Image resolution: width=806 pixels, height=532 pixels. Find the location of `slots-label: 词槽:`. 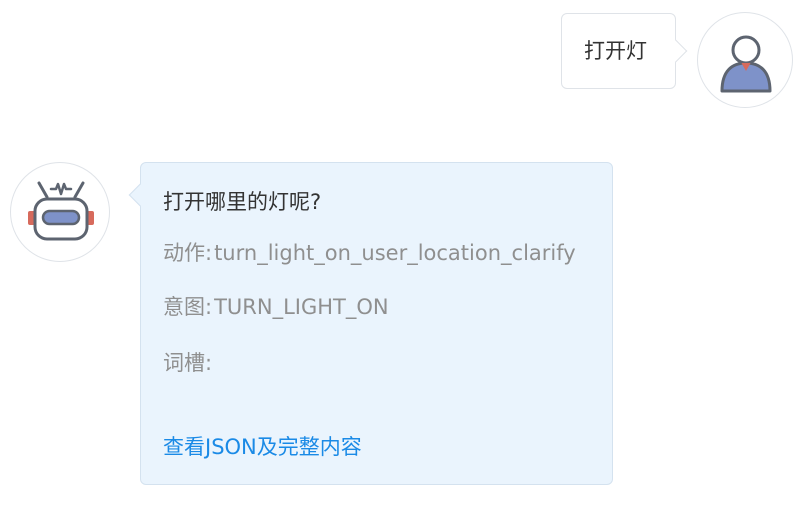

slots-label: 词槽: is located at coordinates (188, 363).